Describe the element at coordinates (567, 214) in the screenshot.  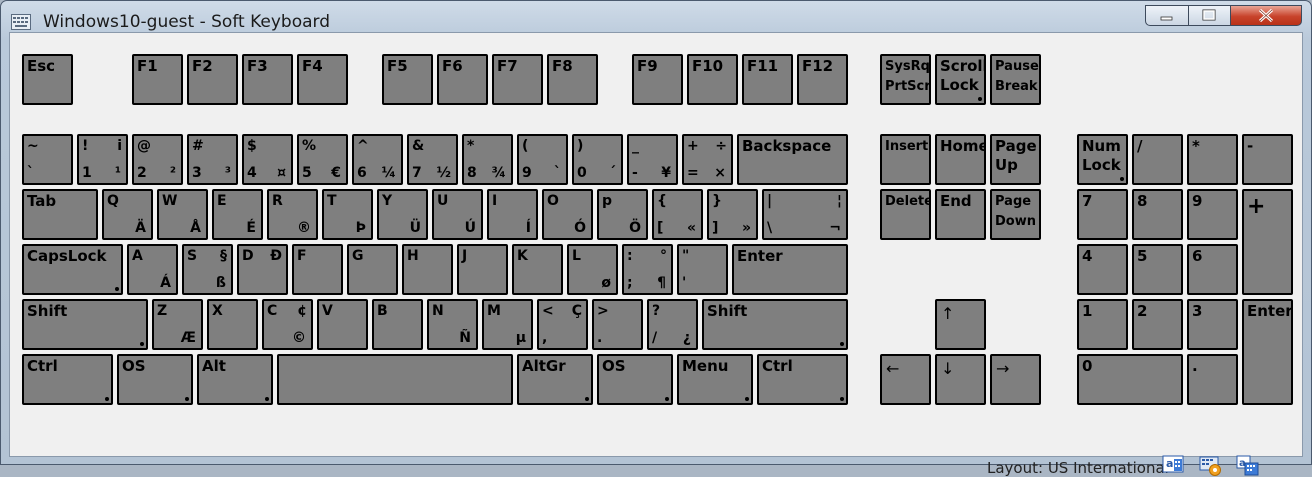
I see `key-o: OÓ` at that location.